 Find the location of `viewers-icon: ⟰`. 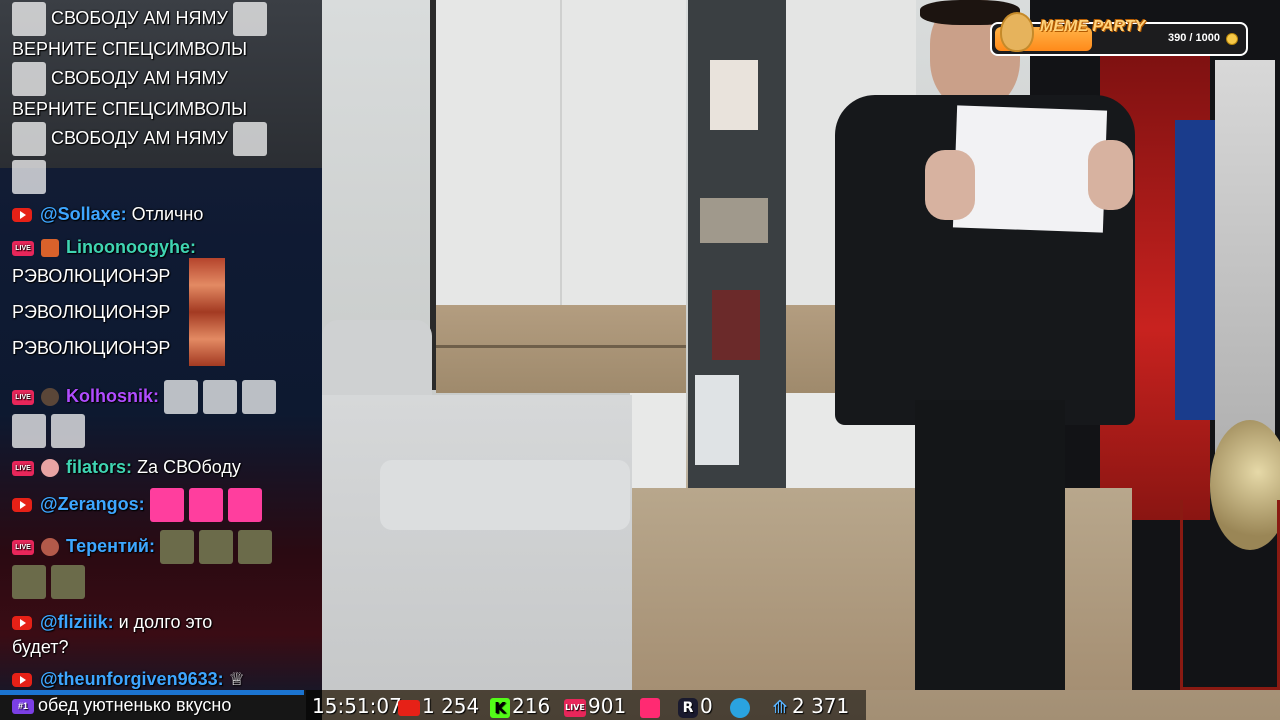

viewers-icon: ⟰ is located at coordinates (780, 707).